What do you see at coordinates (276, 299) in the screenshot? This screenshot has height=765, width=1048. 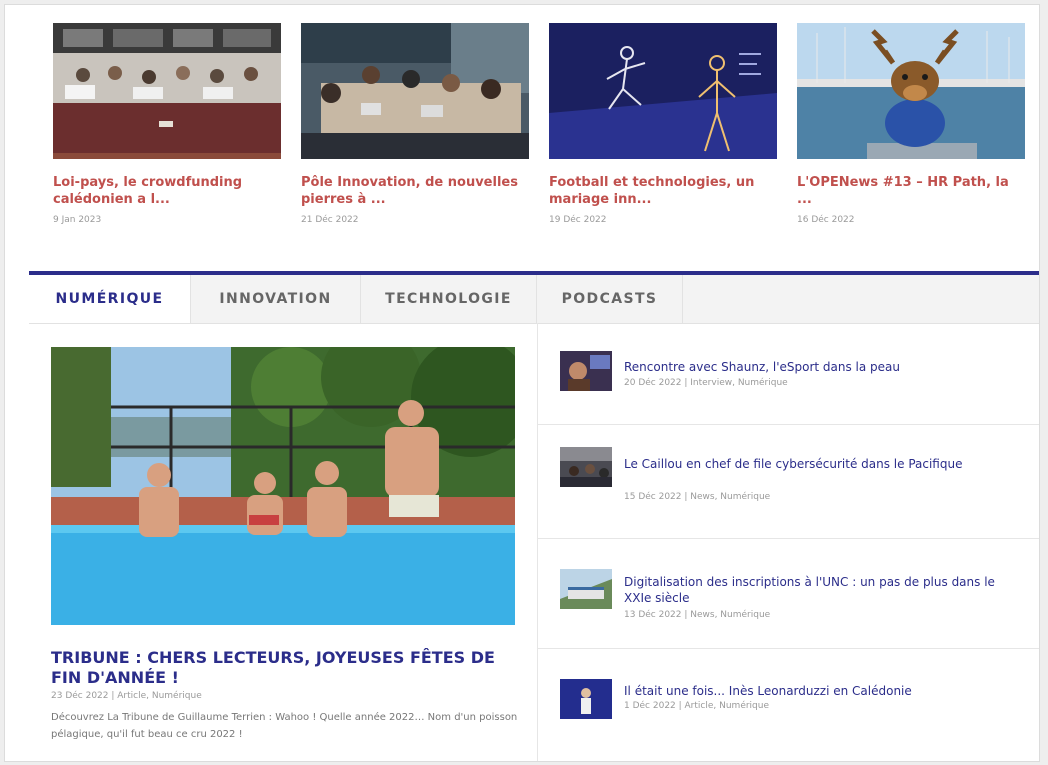 I see `tab-innovation: INNOVATION` at bounding box center [276, 299].